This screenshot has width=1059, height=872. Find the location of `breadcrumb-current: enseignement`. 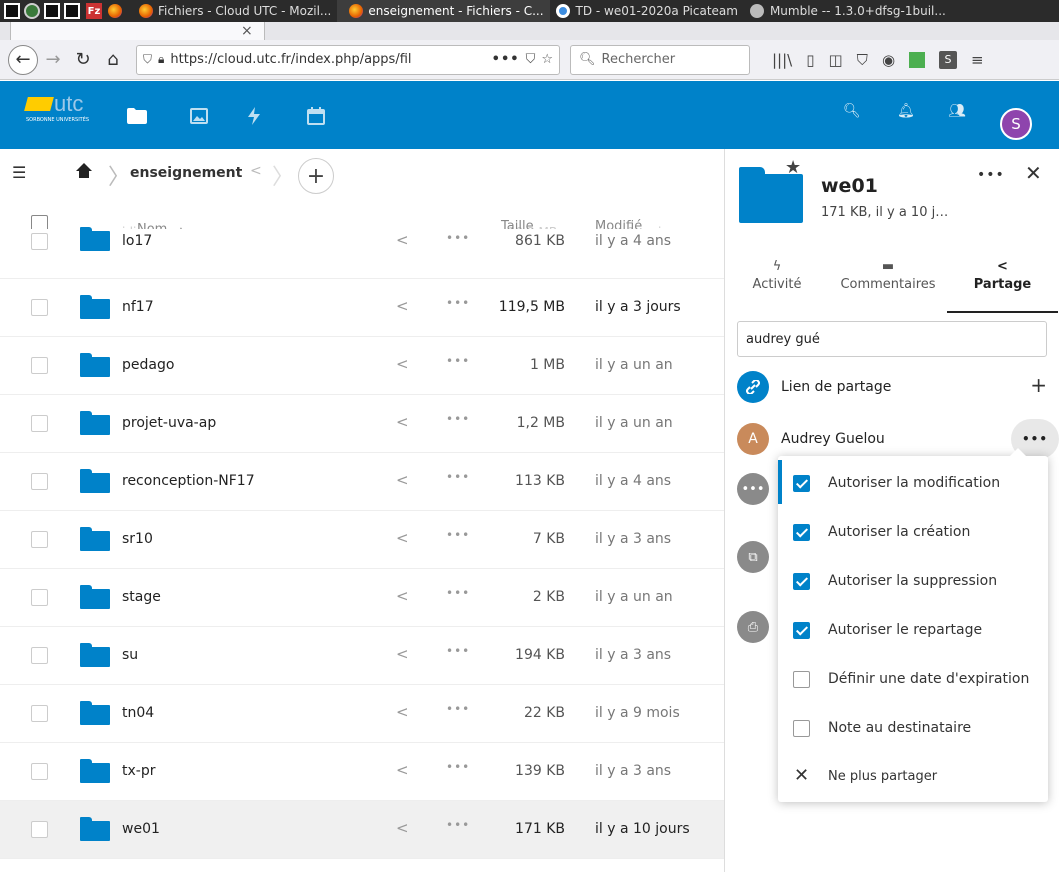

breadcrumb-current: enseignement is located at coordinates (186, 173).